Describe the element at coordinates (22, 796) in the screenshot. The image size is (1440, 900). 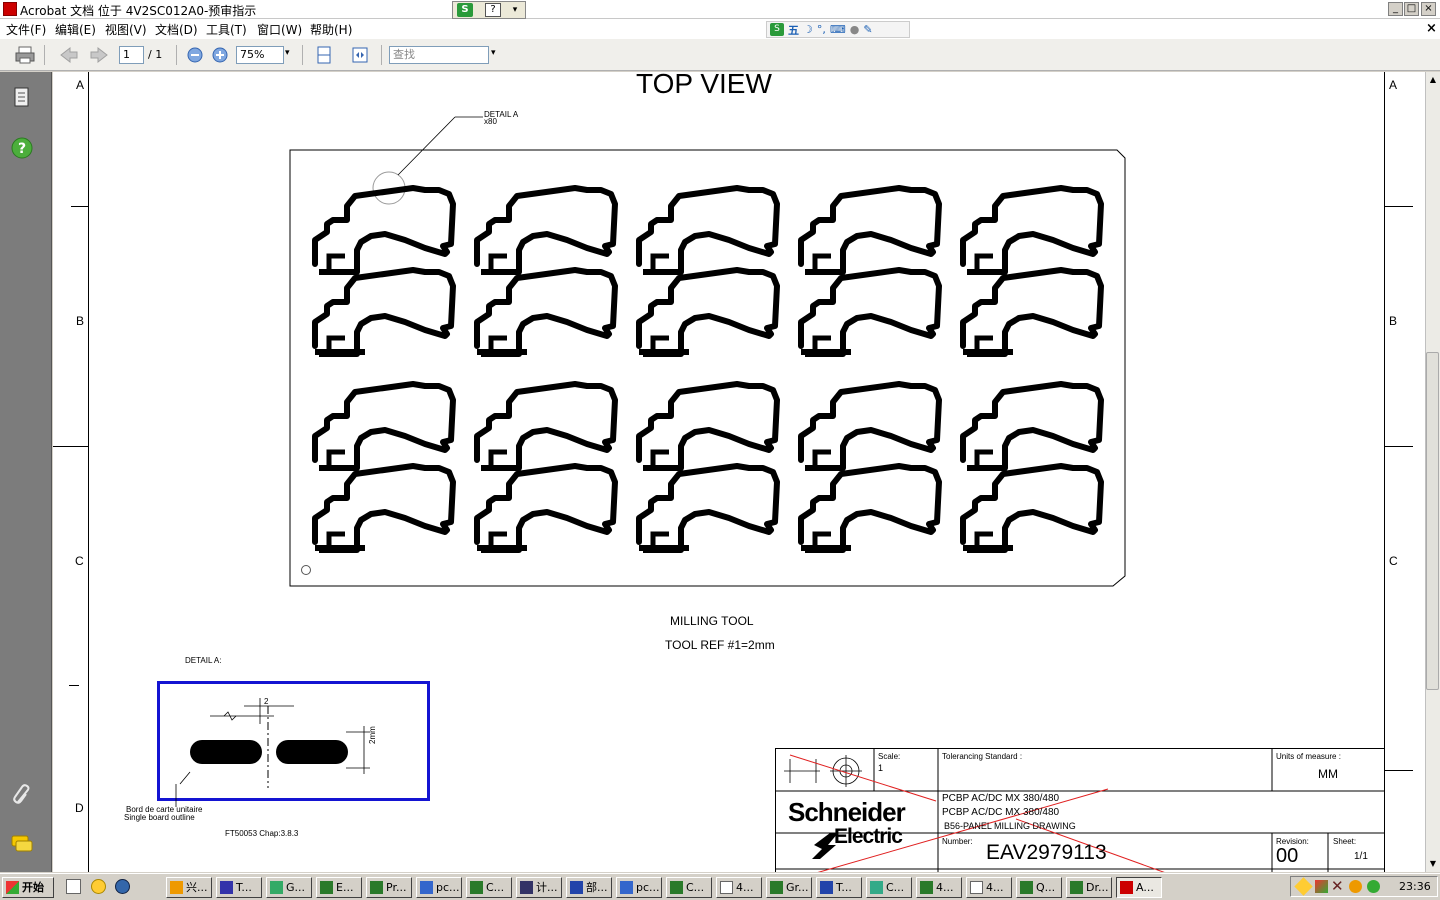
I see `attachment-icon` at that location.